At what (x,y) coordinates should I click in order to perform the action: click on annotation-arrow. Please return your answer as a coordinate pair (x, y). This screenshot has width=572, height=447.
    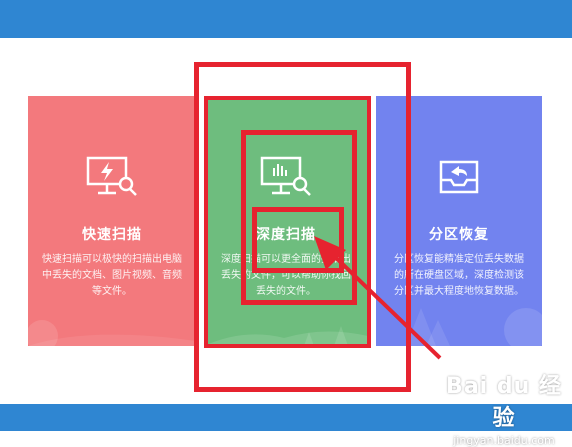
    Looking at the image, I should click on (378, 298).